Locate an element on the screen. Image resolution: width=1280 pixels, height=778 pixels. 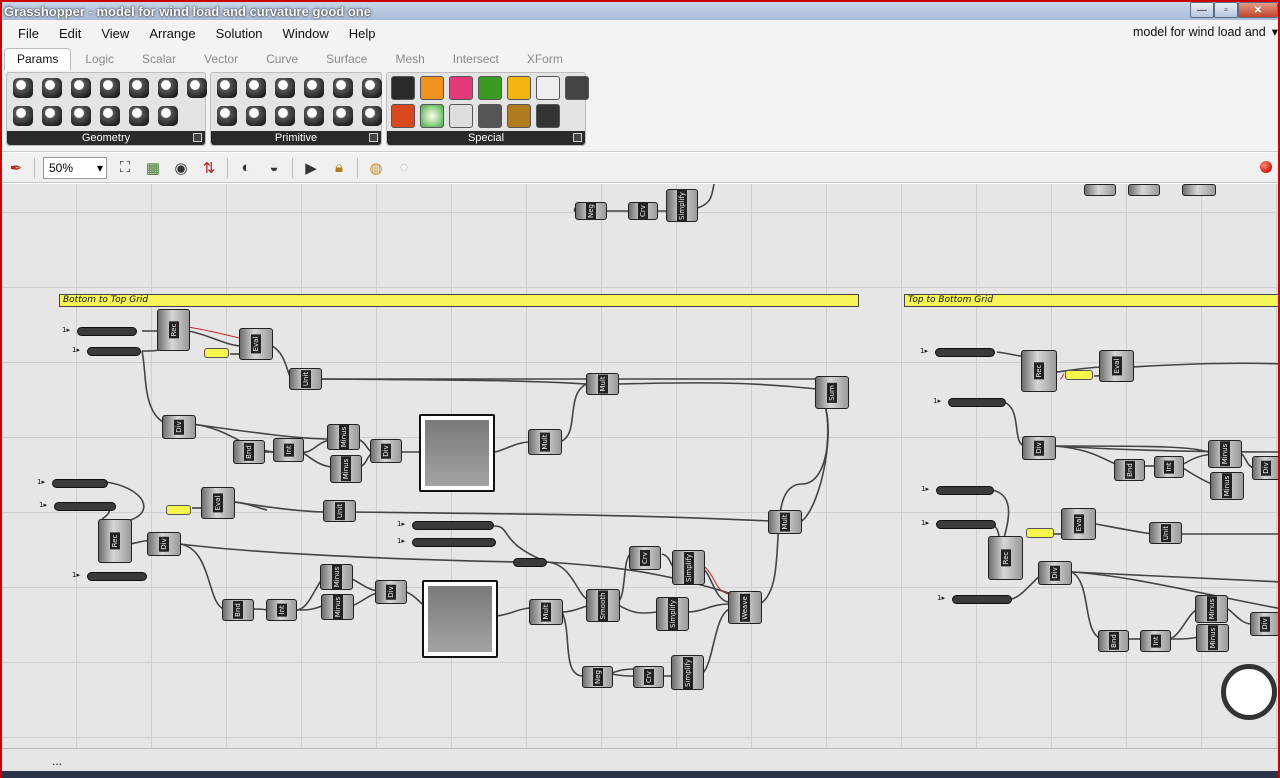
group-param-icon is located at coordinates (168, 116).